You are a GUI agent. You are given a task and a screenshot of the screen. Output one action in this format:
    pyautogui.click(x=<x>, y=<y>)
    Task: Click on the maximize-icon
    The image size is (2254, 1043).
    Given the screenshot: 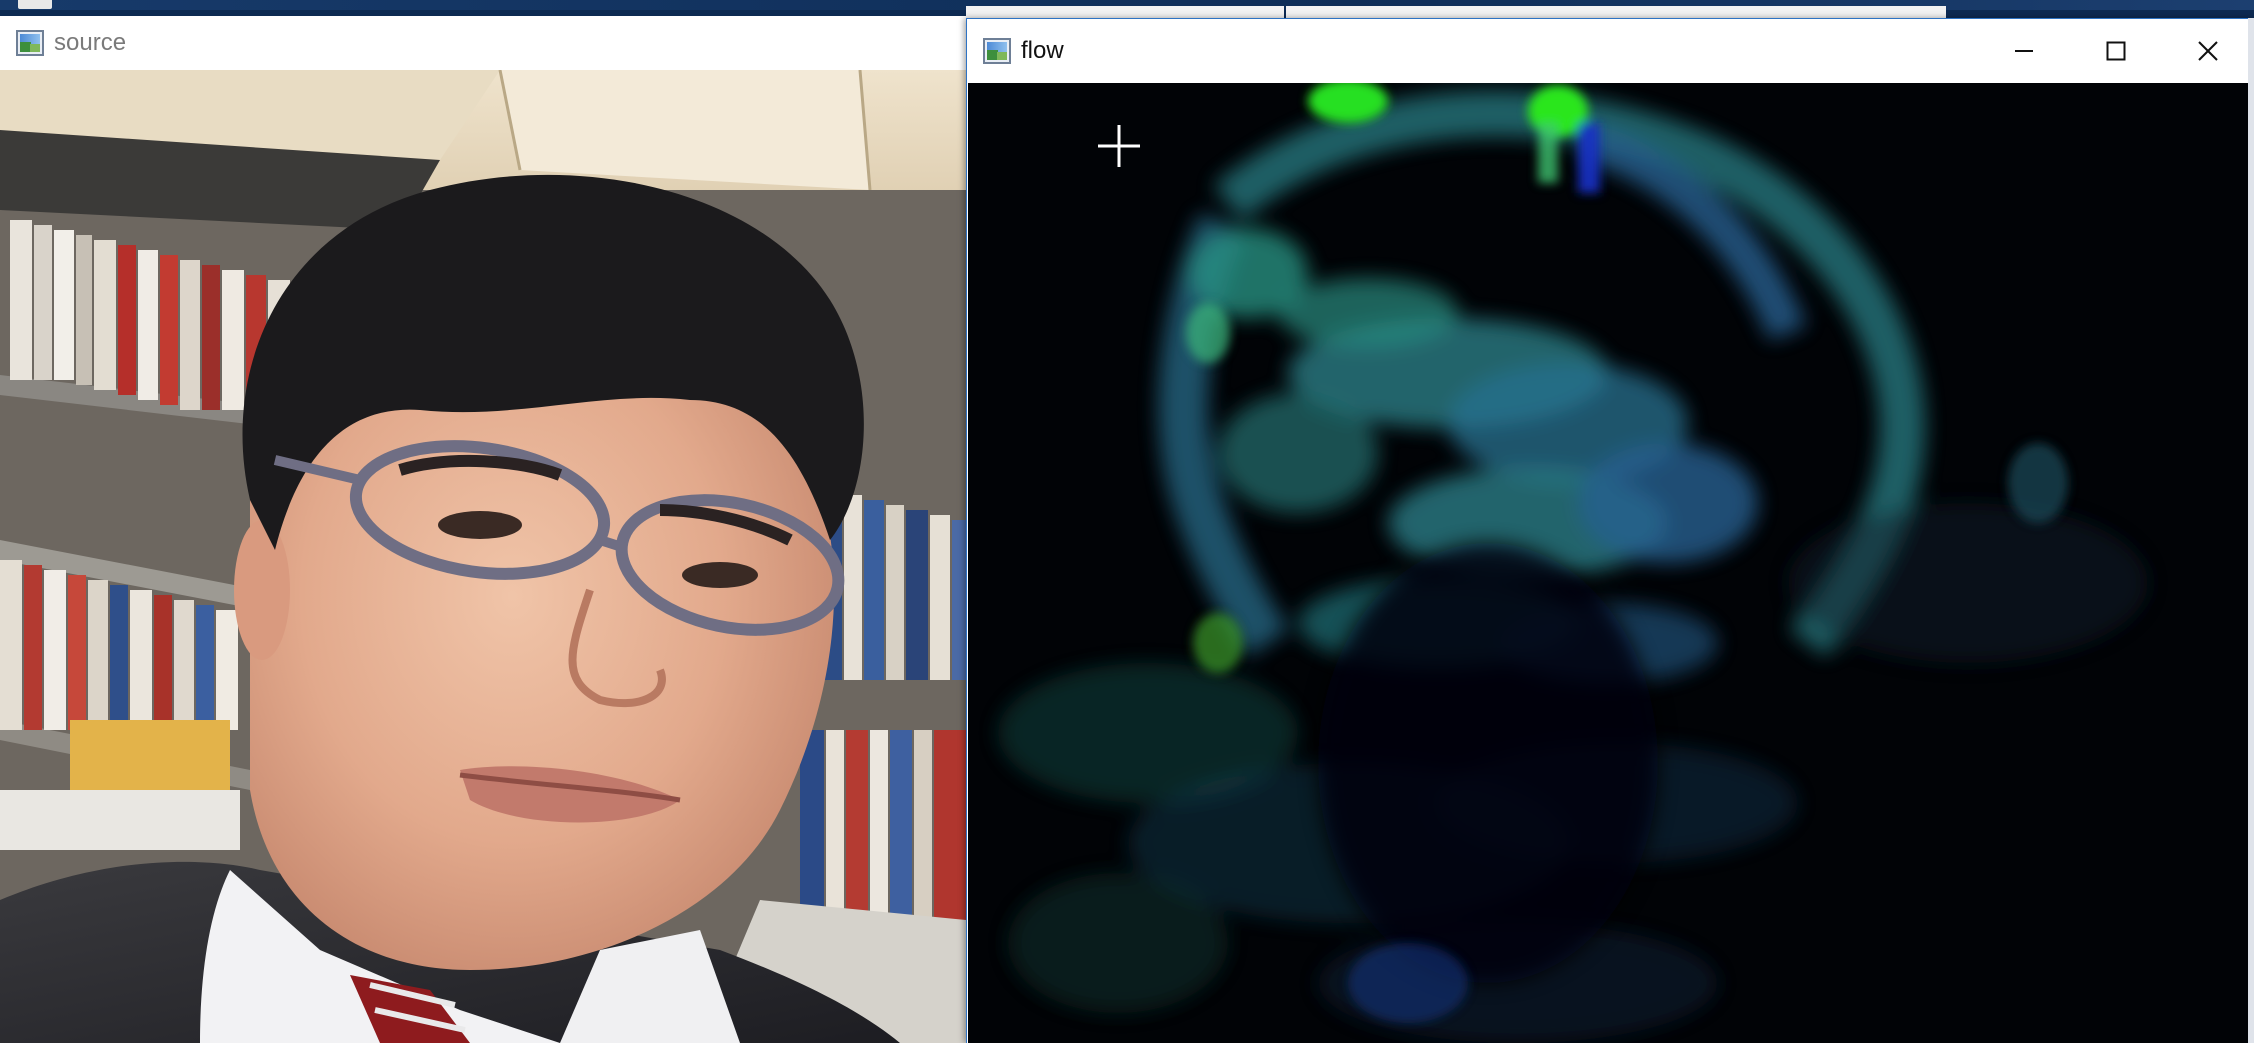 What is the action you would take?
    pyautogui.click(x=2116, y=51)
    